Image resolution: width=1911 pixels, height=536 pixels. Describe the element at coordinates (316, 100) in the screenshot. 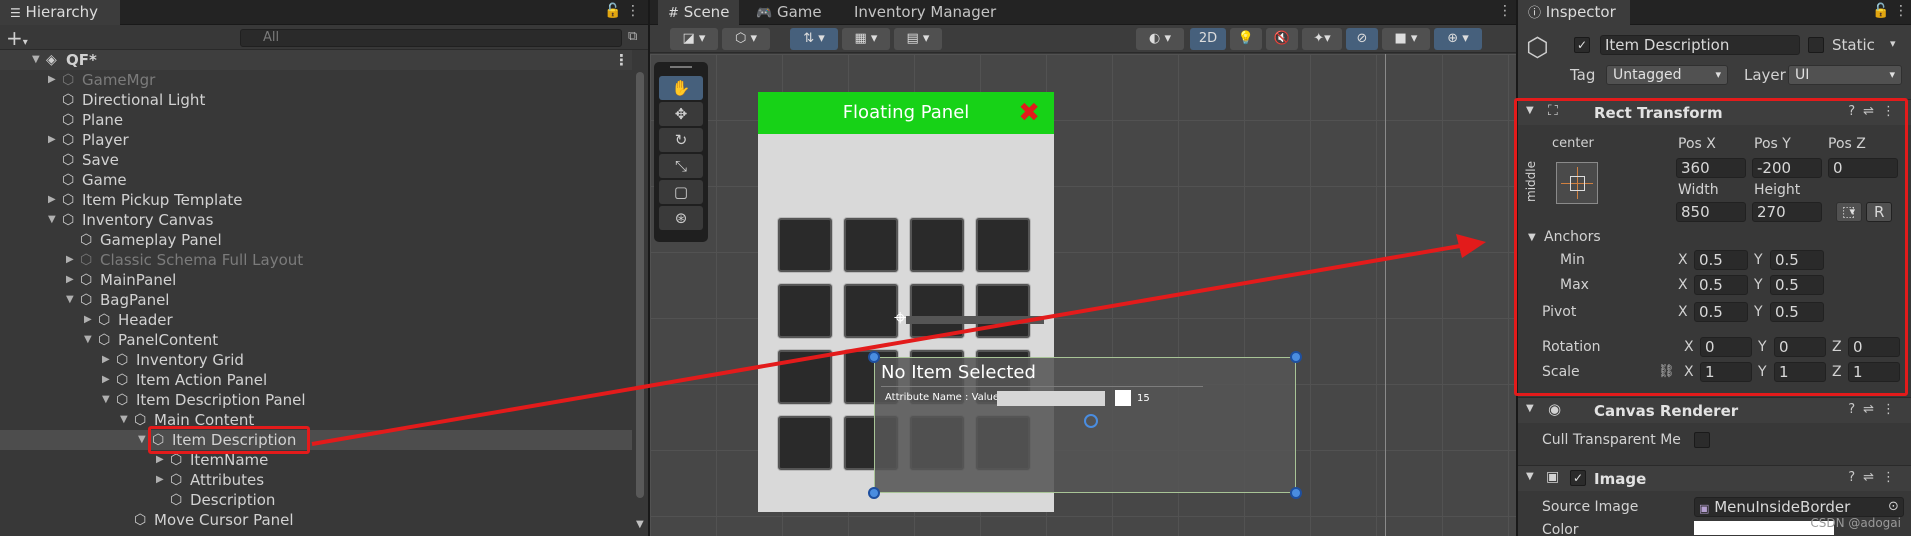

I see `hierarchy-item: ⬡ Directional Light` at that location.